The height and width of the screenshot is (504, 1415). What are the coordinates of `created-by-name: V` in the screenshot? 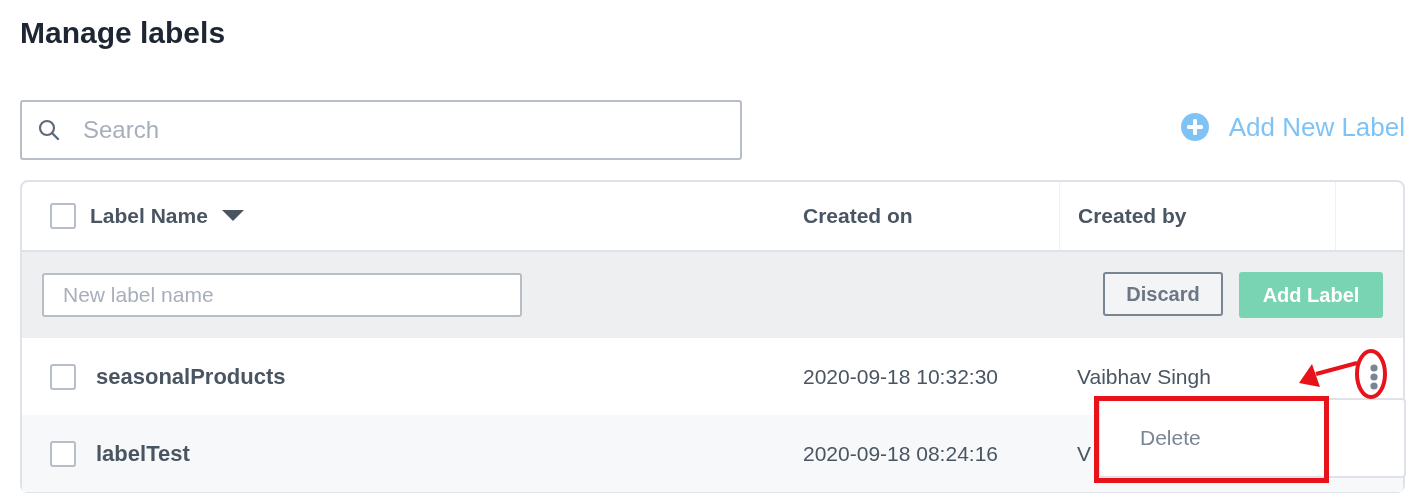 It's located at (1084, 453).